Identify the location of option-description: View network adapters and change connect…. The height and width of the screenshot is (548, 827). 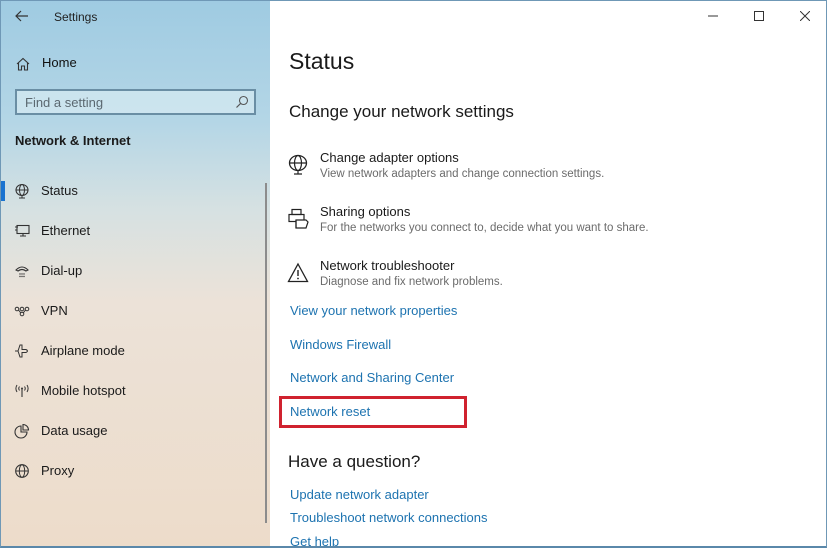
(462, 174).